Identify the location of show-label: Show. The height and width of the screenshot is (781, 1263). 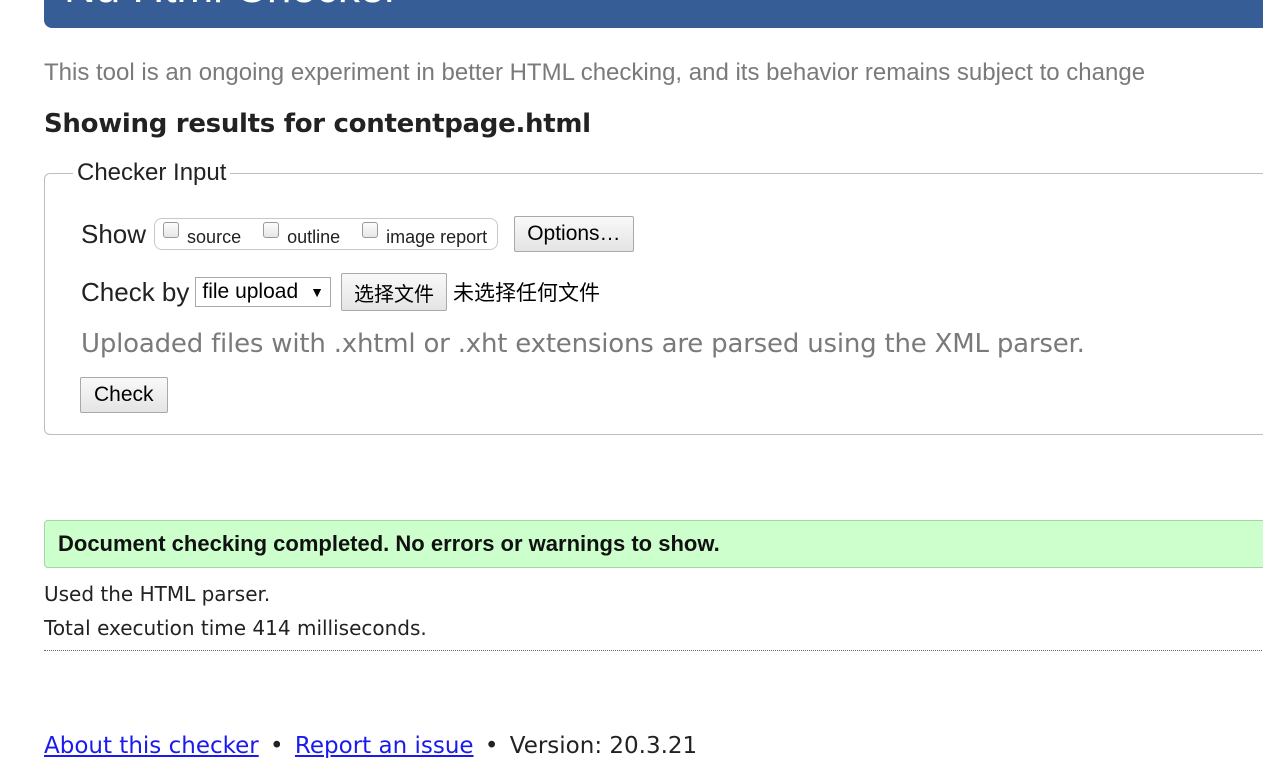
(114, 233).